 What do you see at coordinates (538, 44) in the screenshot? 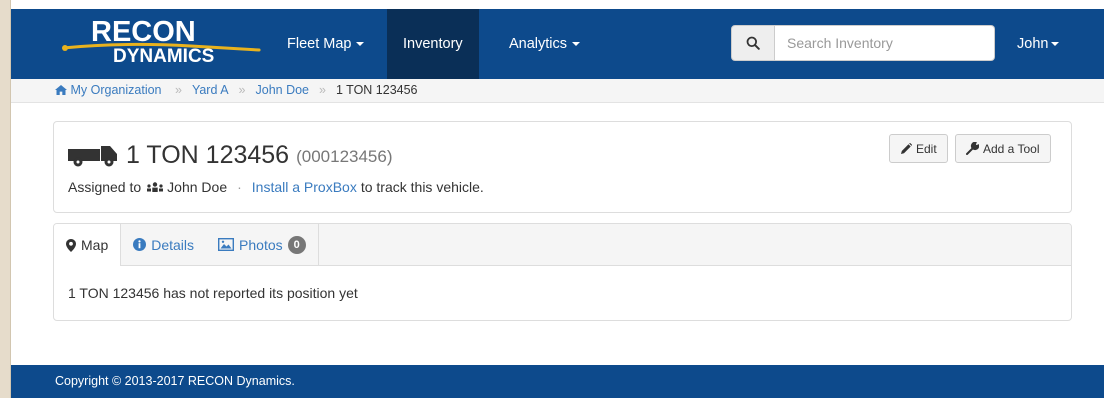
I see `nav-analytics-label: Analytics` at bounding box center [538, 44].